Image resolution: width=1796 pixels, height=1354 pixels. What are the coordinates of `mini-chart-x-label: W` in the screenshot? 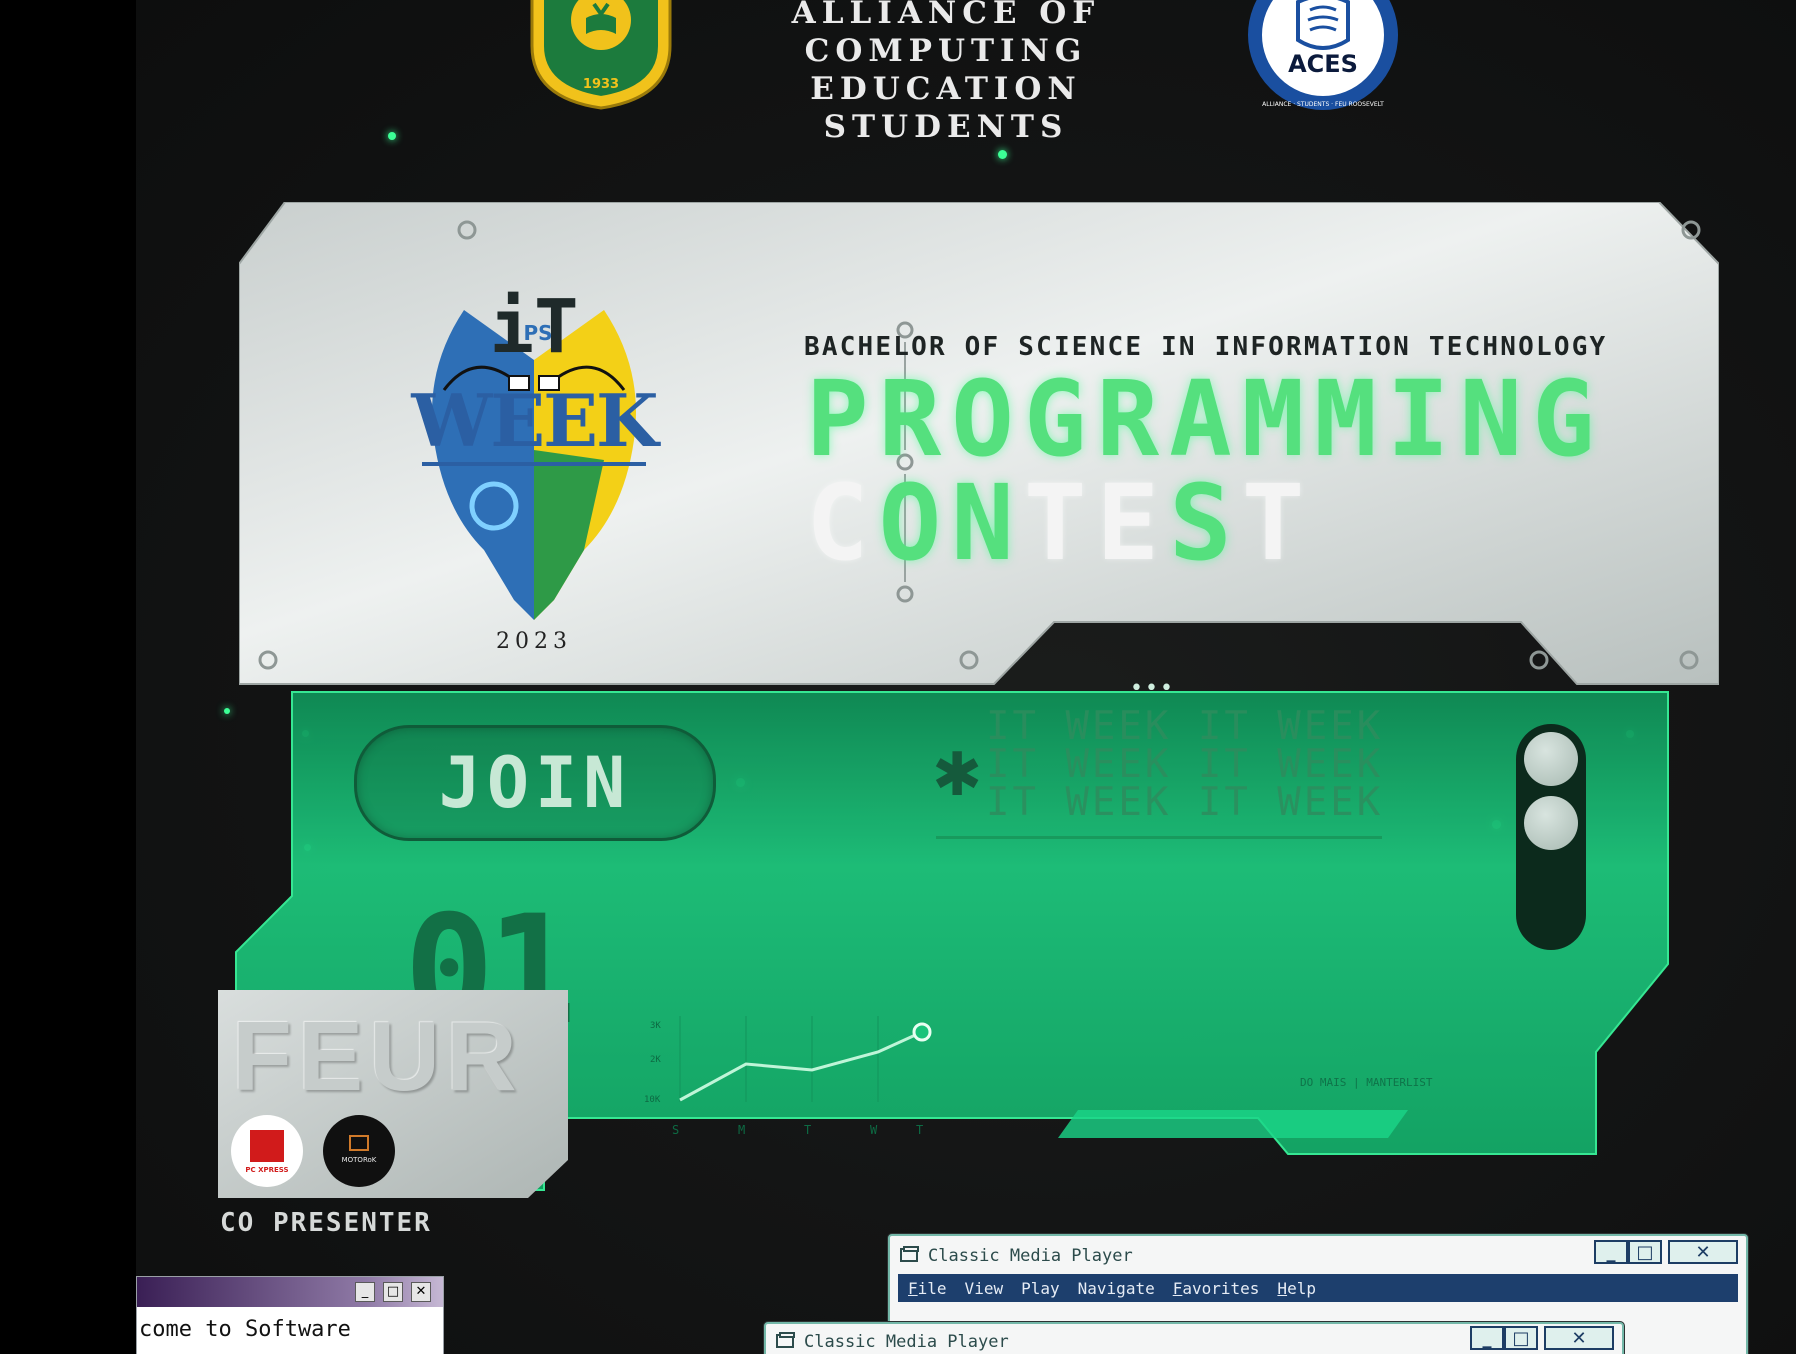 It's located at (874, 1130).